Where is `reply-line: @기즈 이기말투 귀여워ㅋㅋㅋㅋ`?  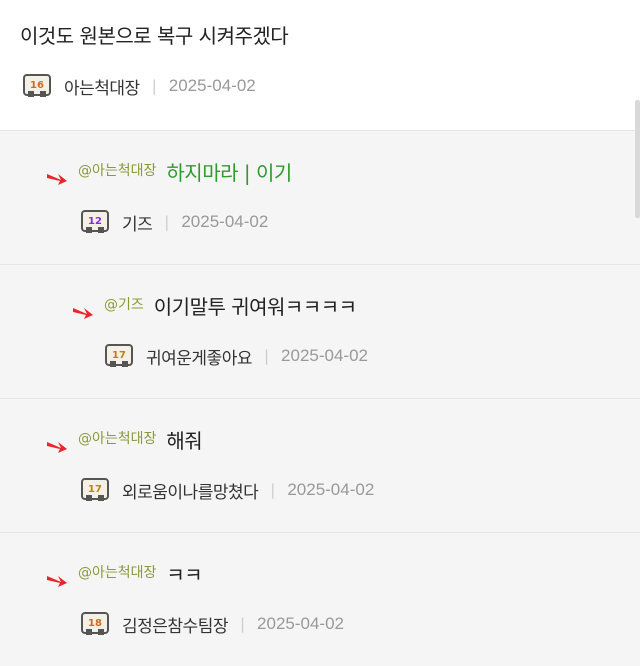 reply-line: @기즈 이기말투 귀여워ㅋㅋㅋㅋ is located at coordinates (214, 305).